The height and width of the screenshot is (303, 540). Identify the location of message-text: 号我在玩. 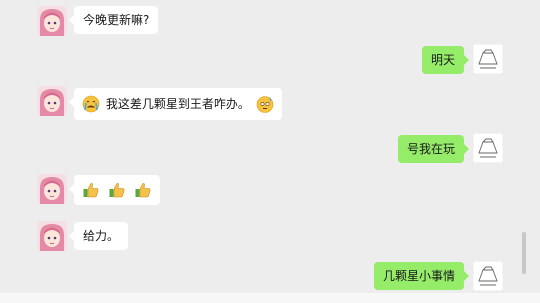
(430, 149).